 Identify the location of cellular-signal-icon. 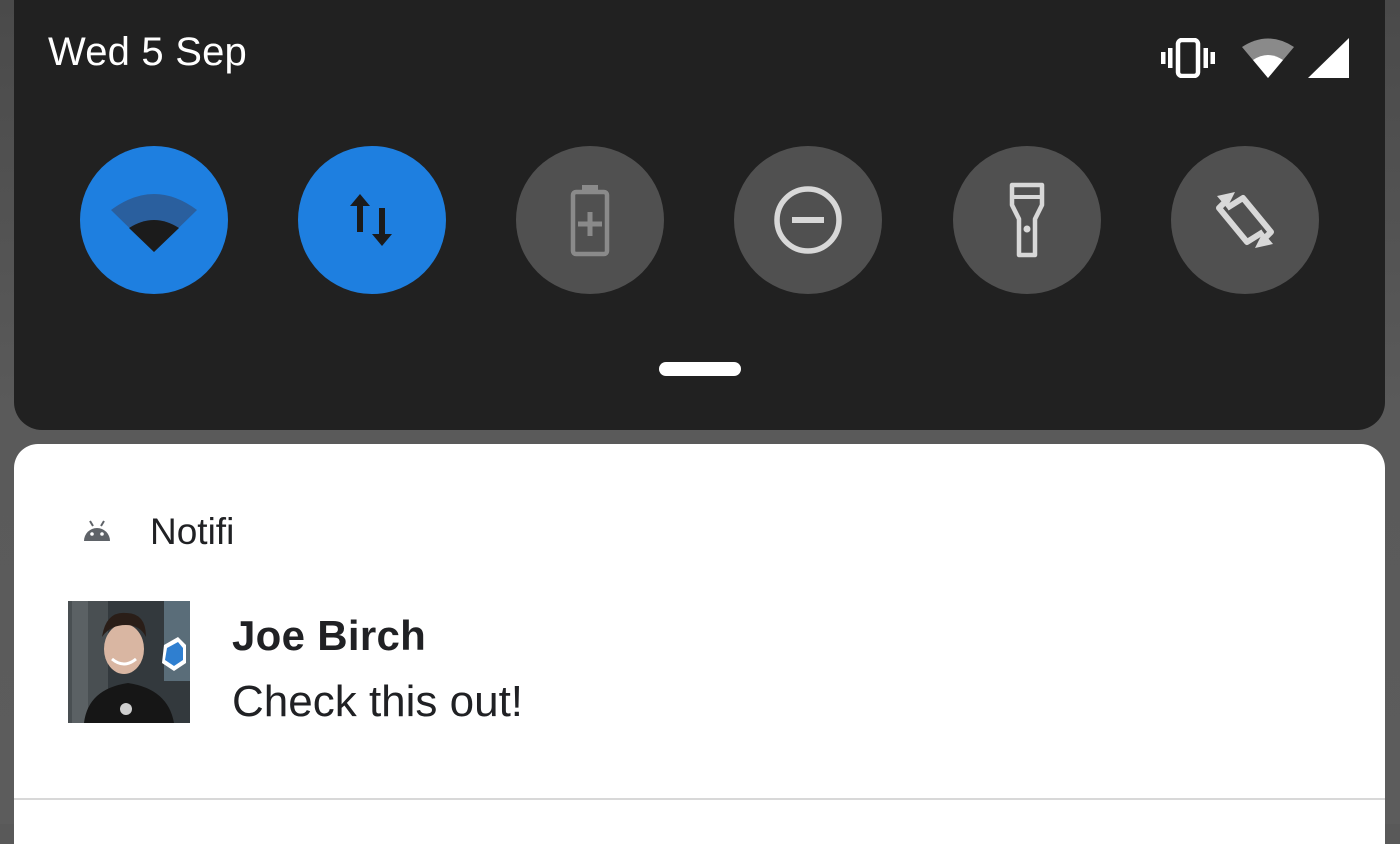
(1328, 58).